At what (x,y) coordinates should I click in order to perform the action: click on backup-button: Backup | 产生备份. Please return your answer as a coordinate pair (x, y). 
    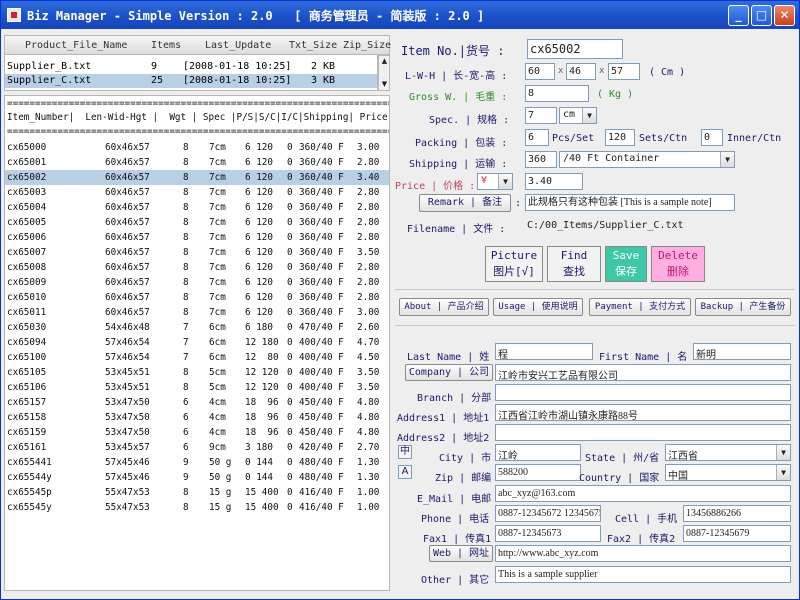
    Looking at the image, I should click on (743, 307).